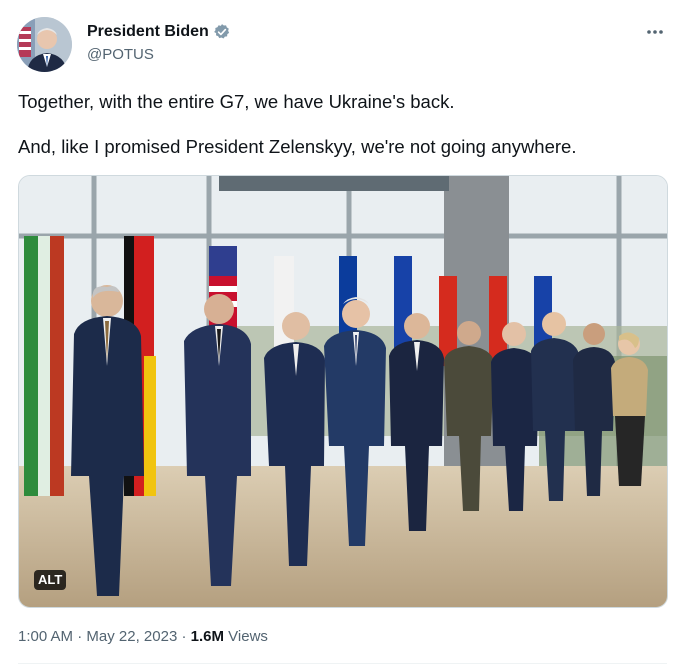 This screenshot has width=685, height=672. I want to click on author-block: President Biden @POTUS, so click(159, 42).